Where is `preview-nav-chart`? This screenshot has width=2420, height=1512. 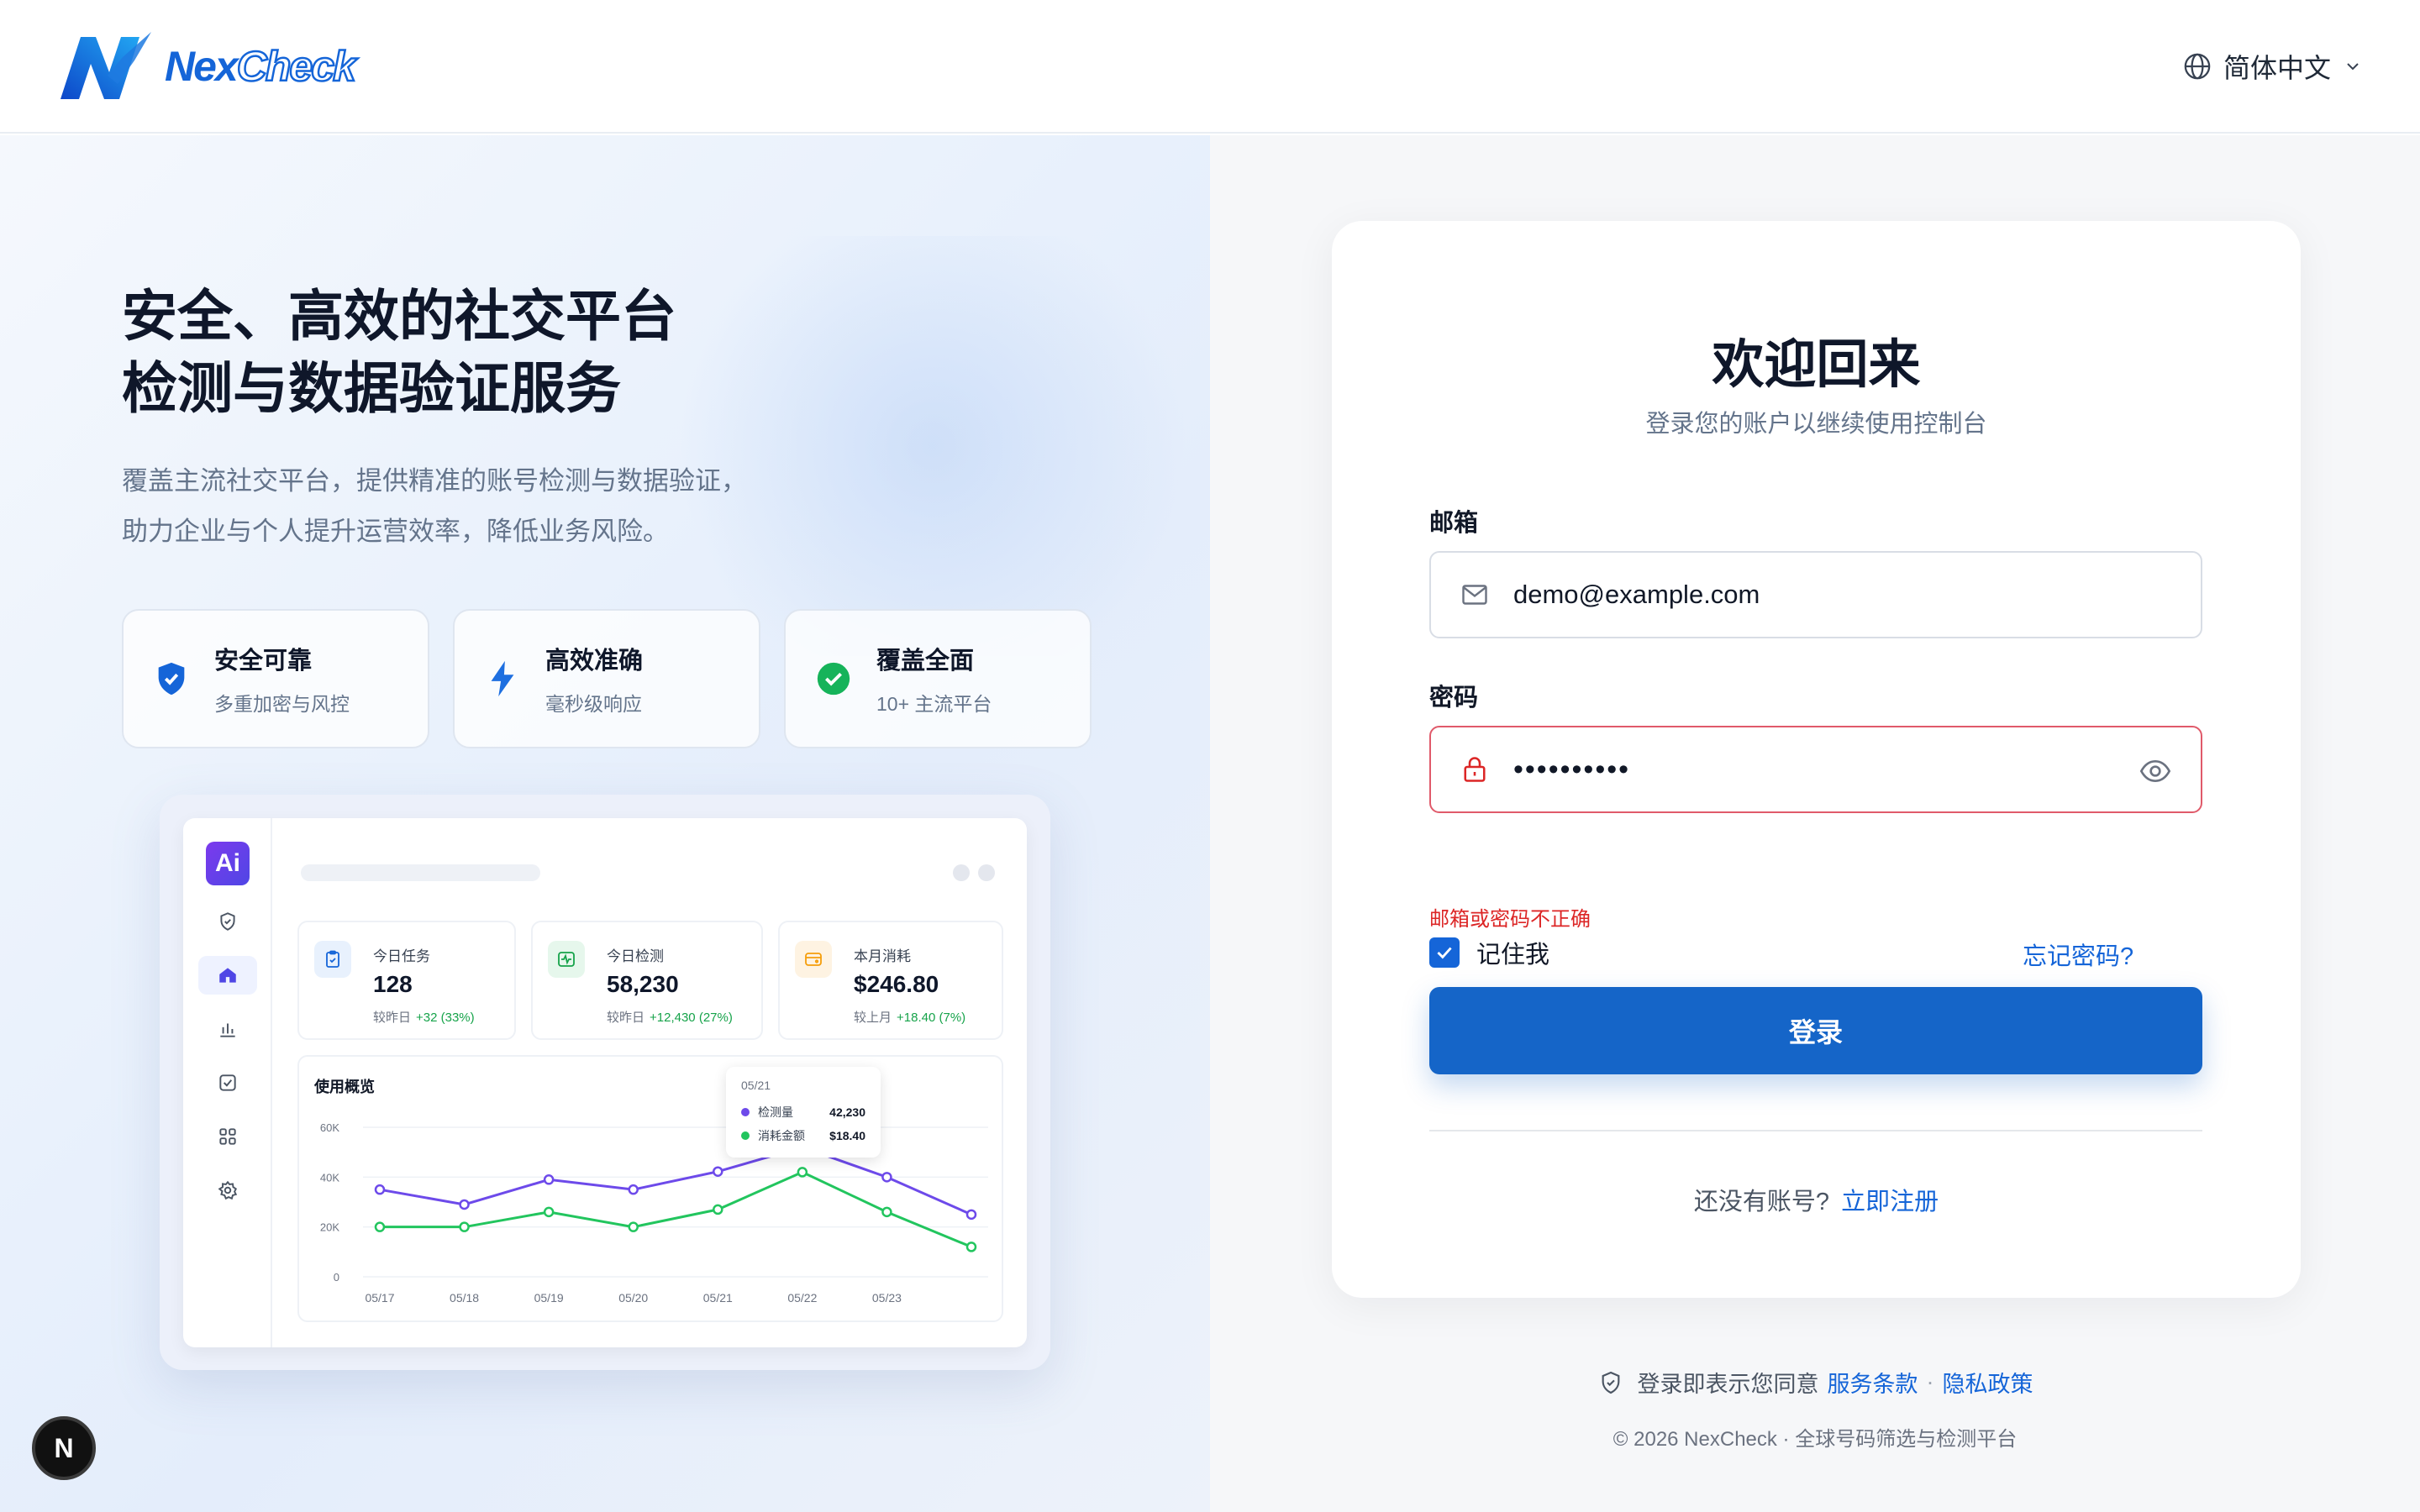
preview-nav-chart is located at coordinates (227, 1029).